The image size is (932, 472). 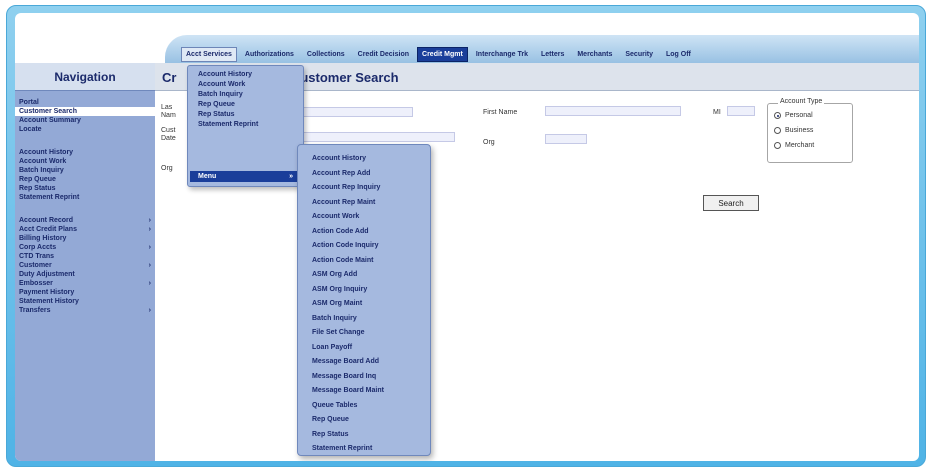 I want to click on submenu-item-action-code-maint: Action Code Maint, so click(x=364, y=261).